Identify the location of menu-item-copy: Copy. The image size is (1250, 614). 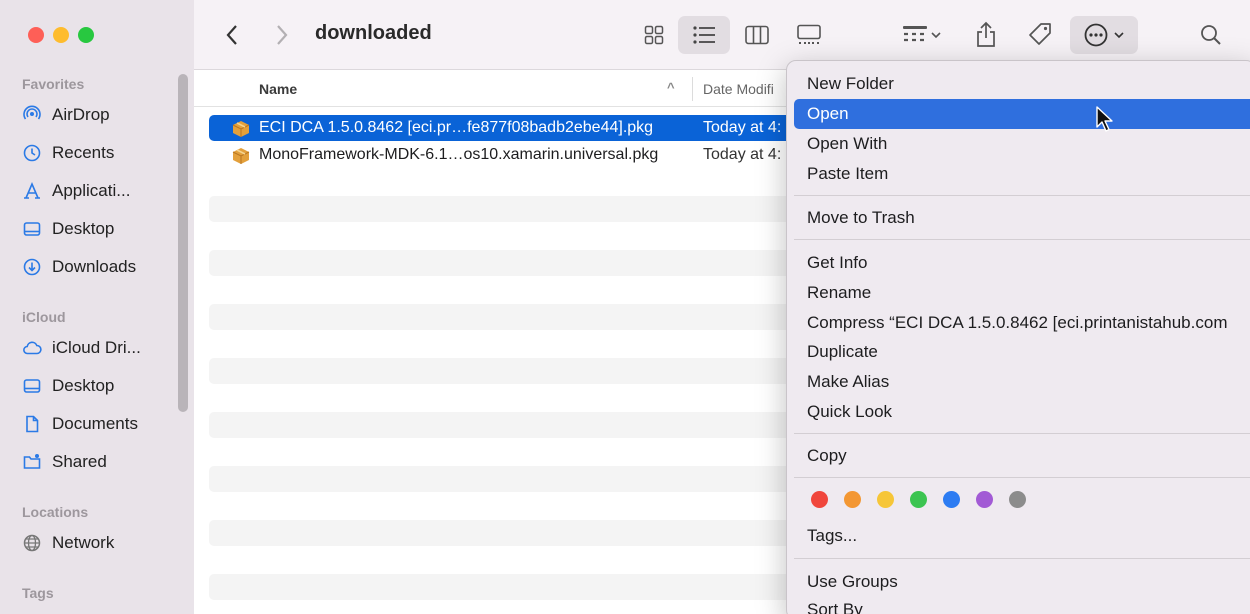
(1022, 456).